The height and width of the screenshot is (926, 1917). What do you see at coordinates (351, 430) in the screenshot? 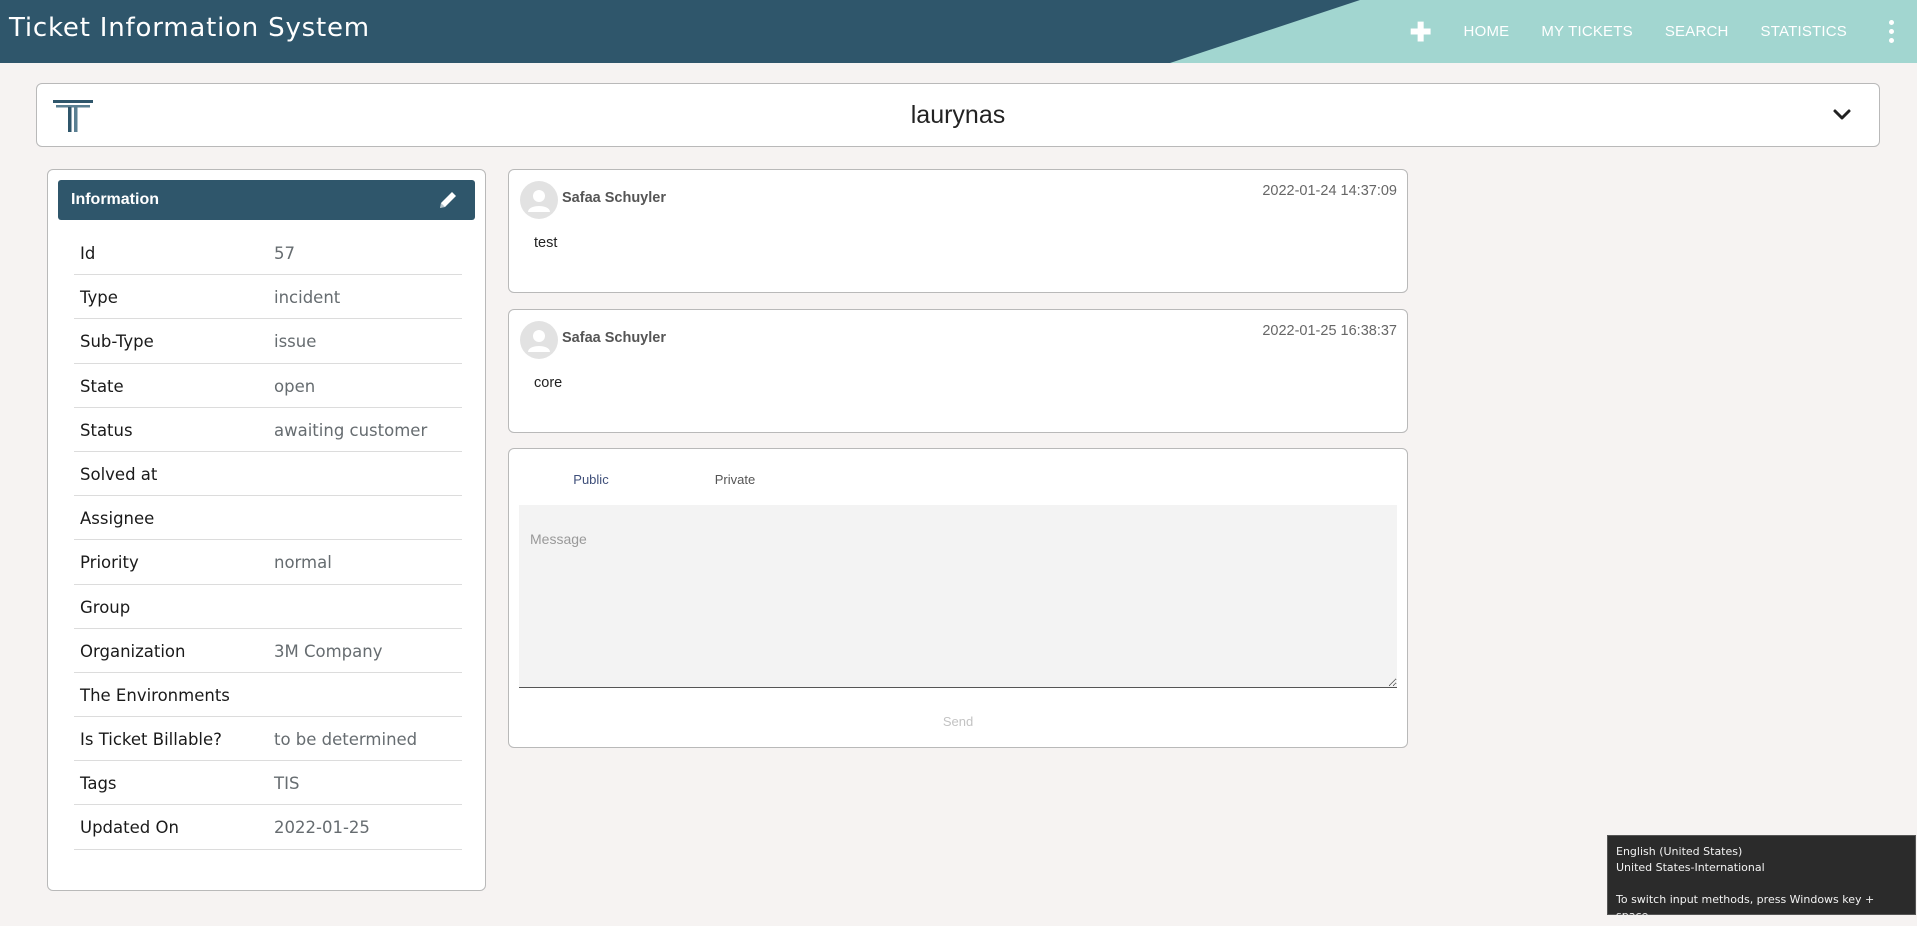
I see `info-value: awaiting customer` at bounding box center [351, 430].